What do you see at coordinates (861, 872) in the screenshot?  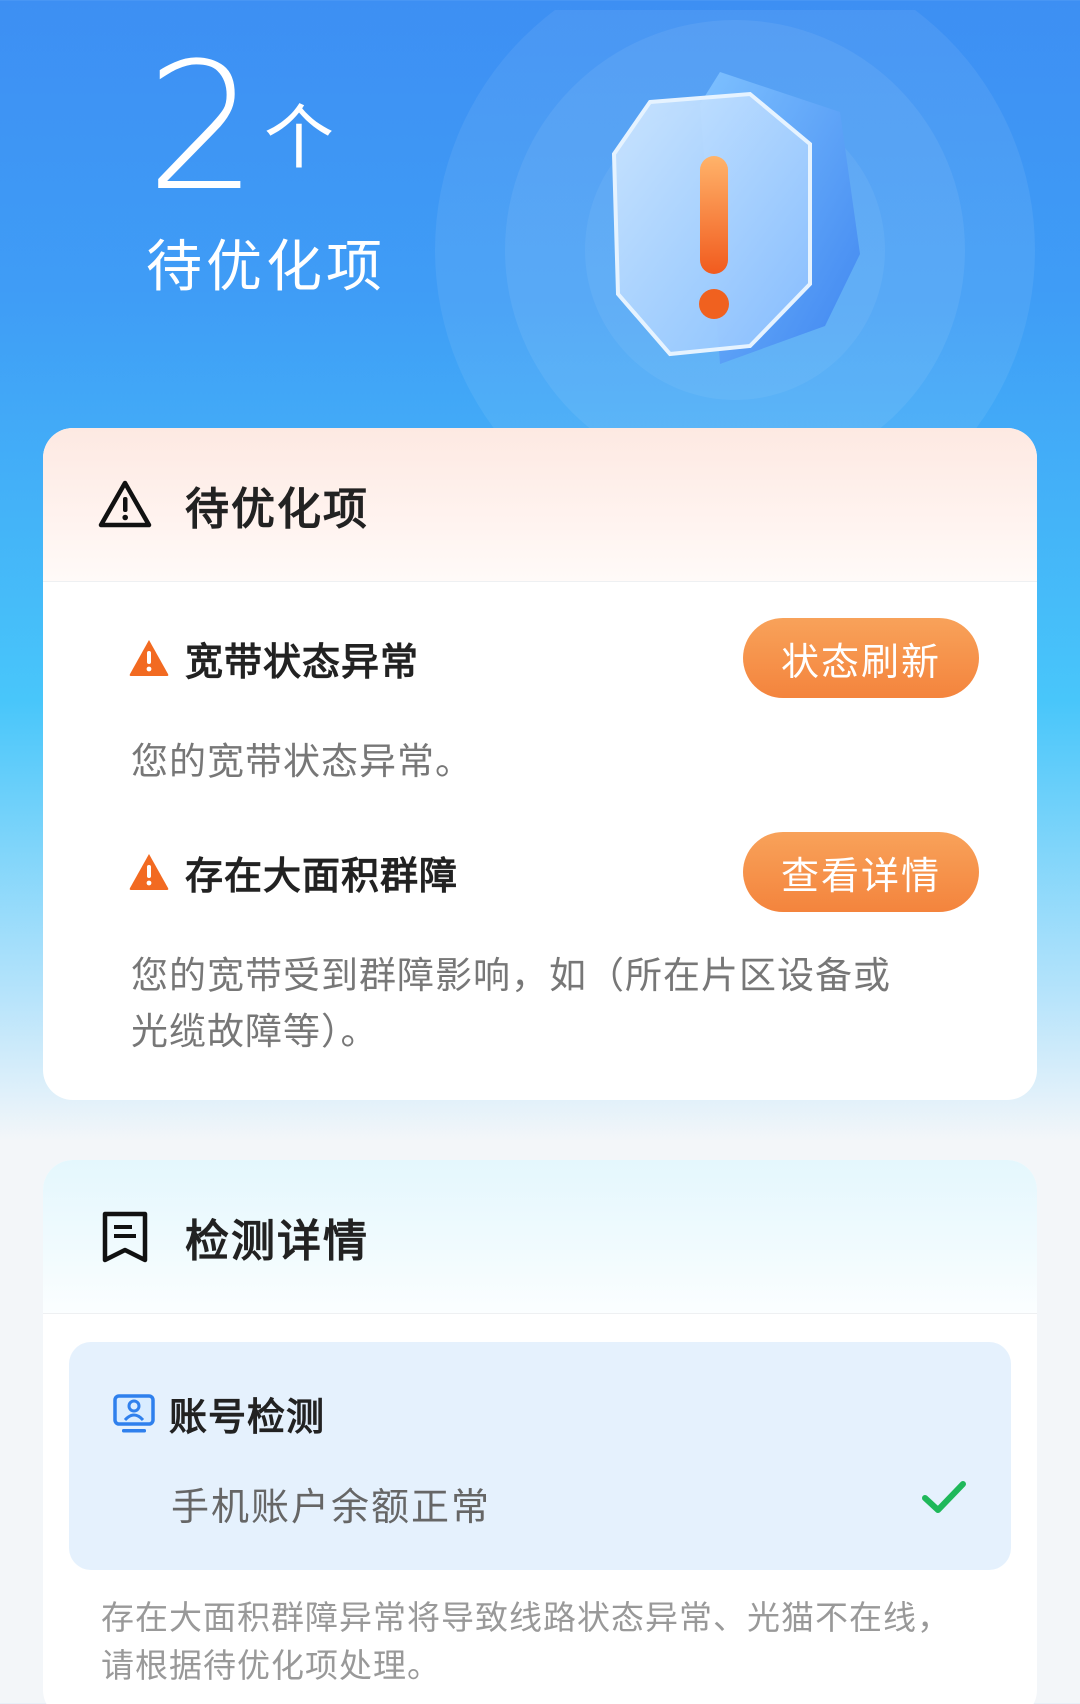 I see `view-details-button: 查看详情` at bounding box center [861, 872].